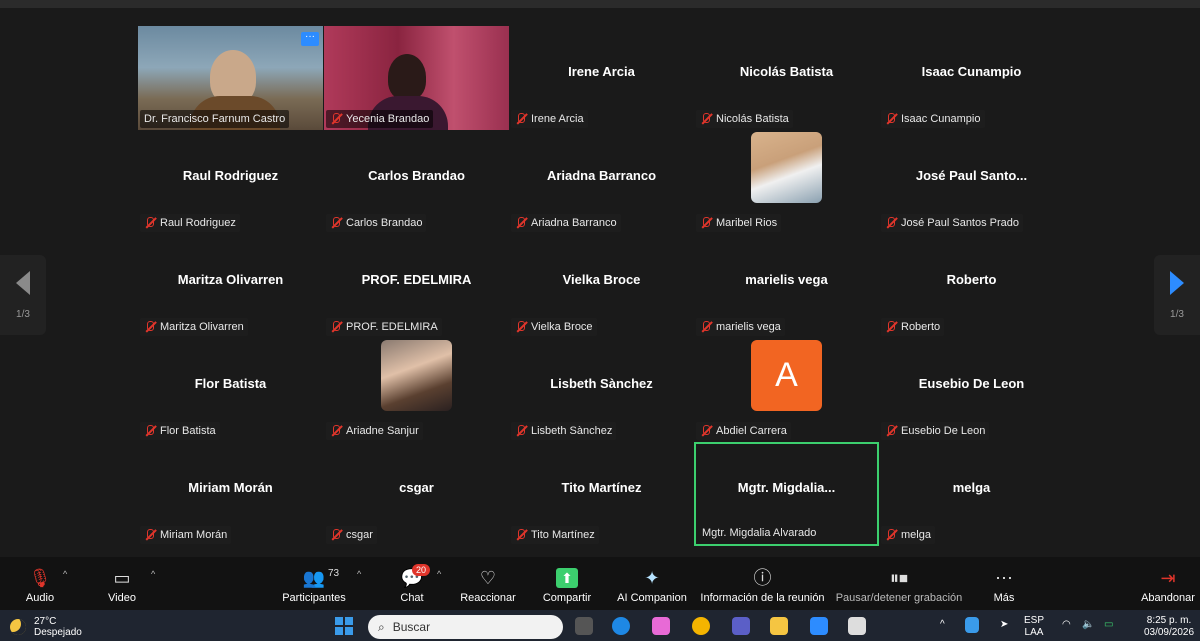 The height and width of the screenshot is (641, 1200). What do you see at coordinates (740, 327) in the screenshot?
I see `participant-name-label: marielis vega` at bounding box center [740, 327].